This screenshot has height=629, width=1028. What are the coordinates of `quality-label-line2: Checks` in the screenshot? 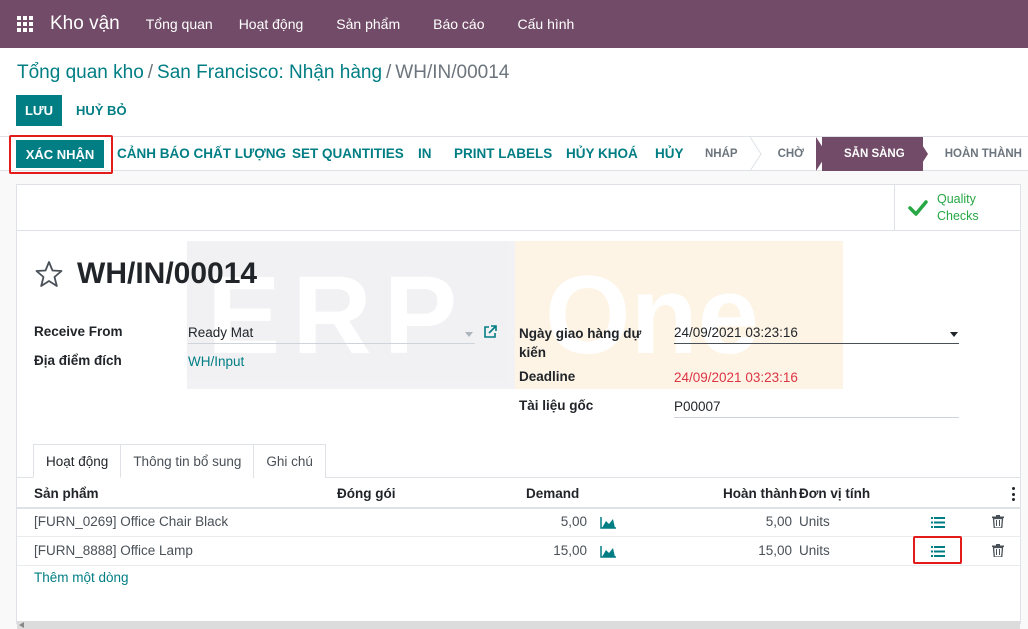 It's located at (958, 215).